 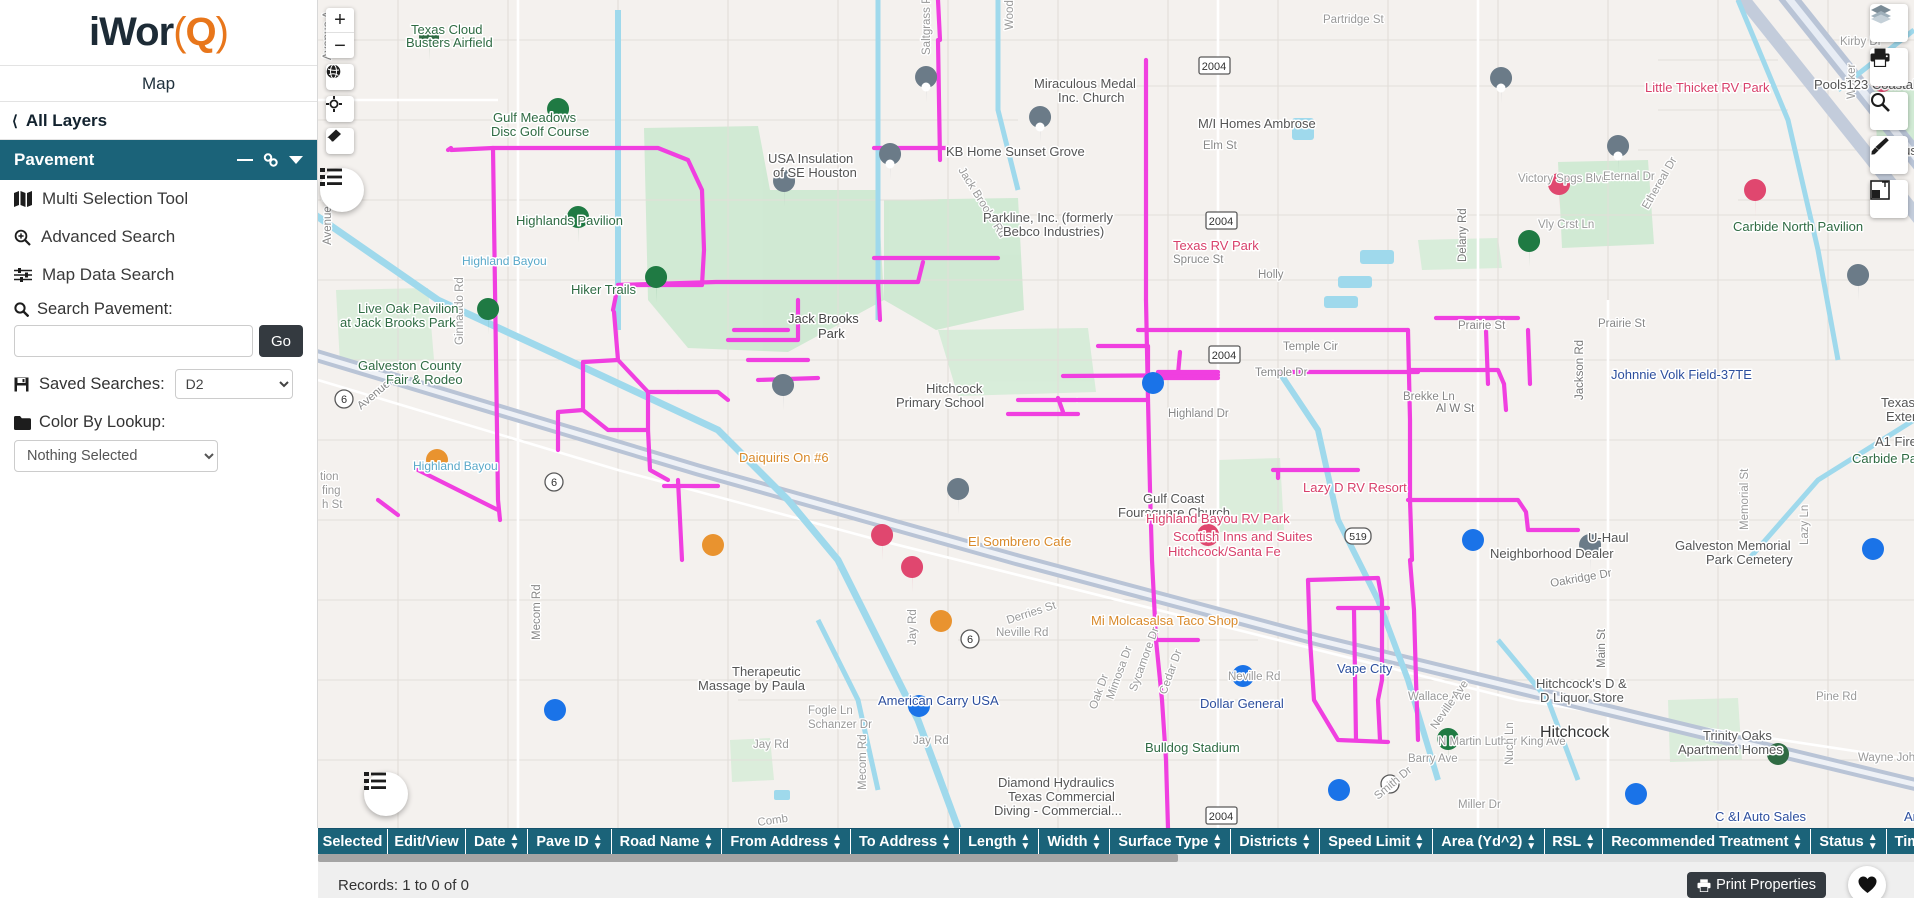 What do you see at coordinates (927, 27) in the screenshot?
I see `street-label: Saltgrass Point Rd` at bounding box center [927, 27].